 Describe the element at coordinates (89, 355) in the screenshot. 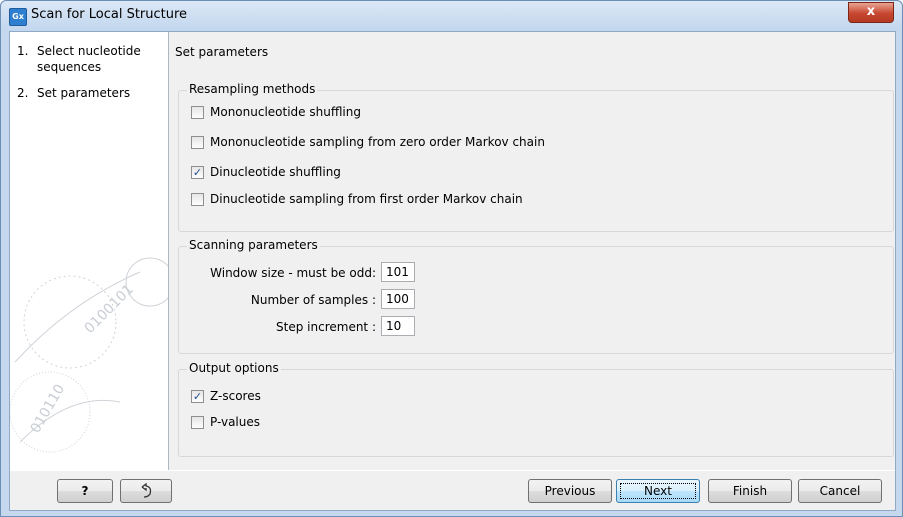

I see `decorative-dna-watermark: 0100101 010110` at that location.